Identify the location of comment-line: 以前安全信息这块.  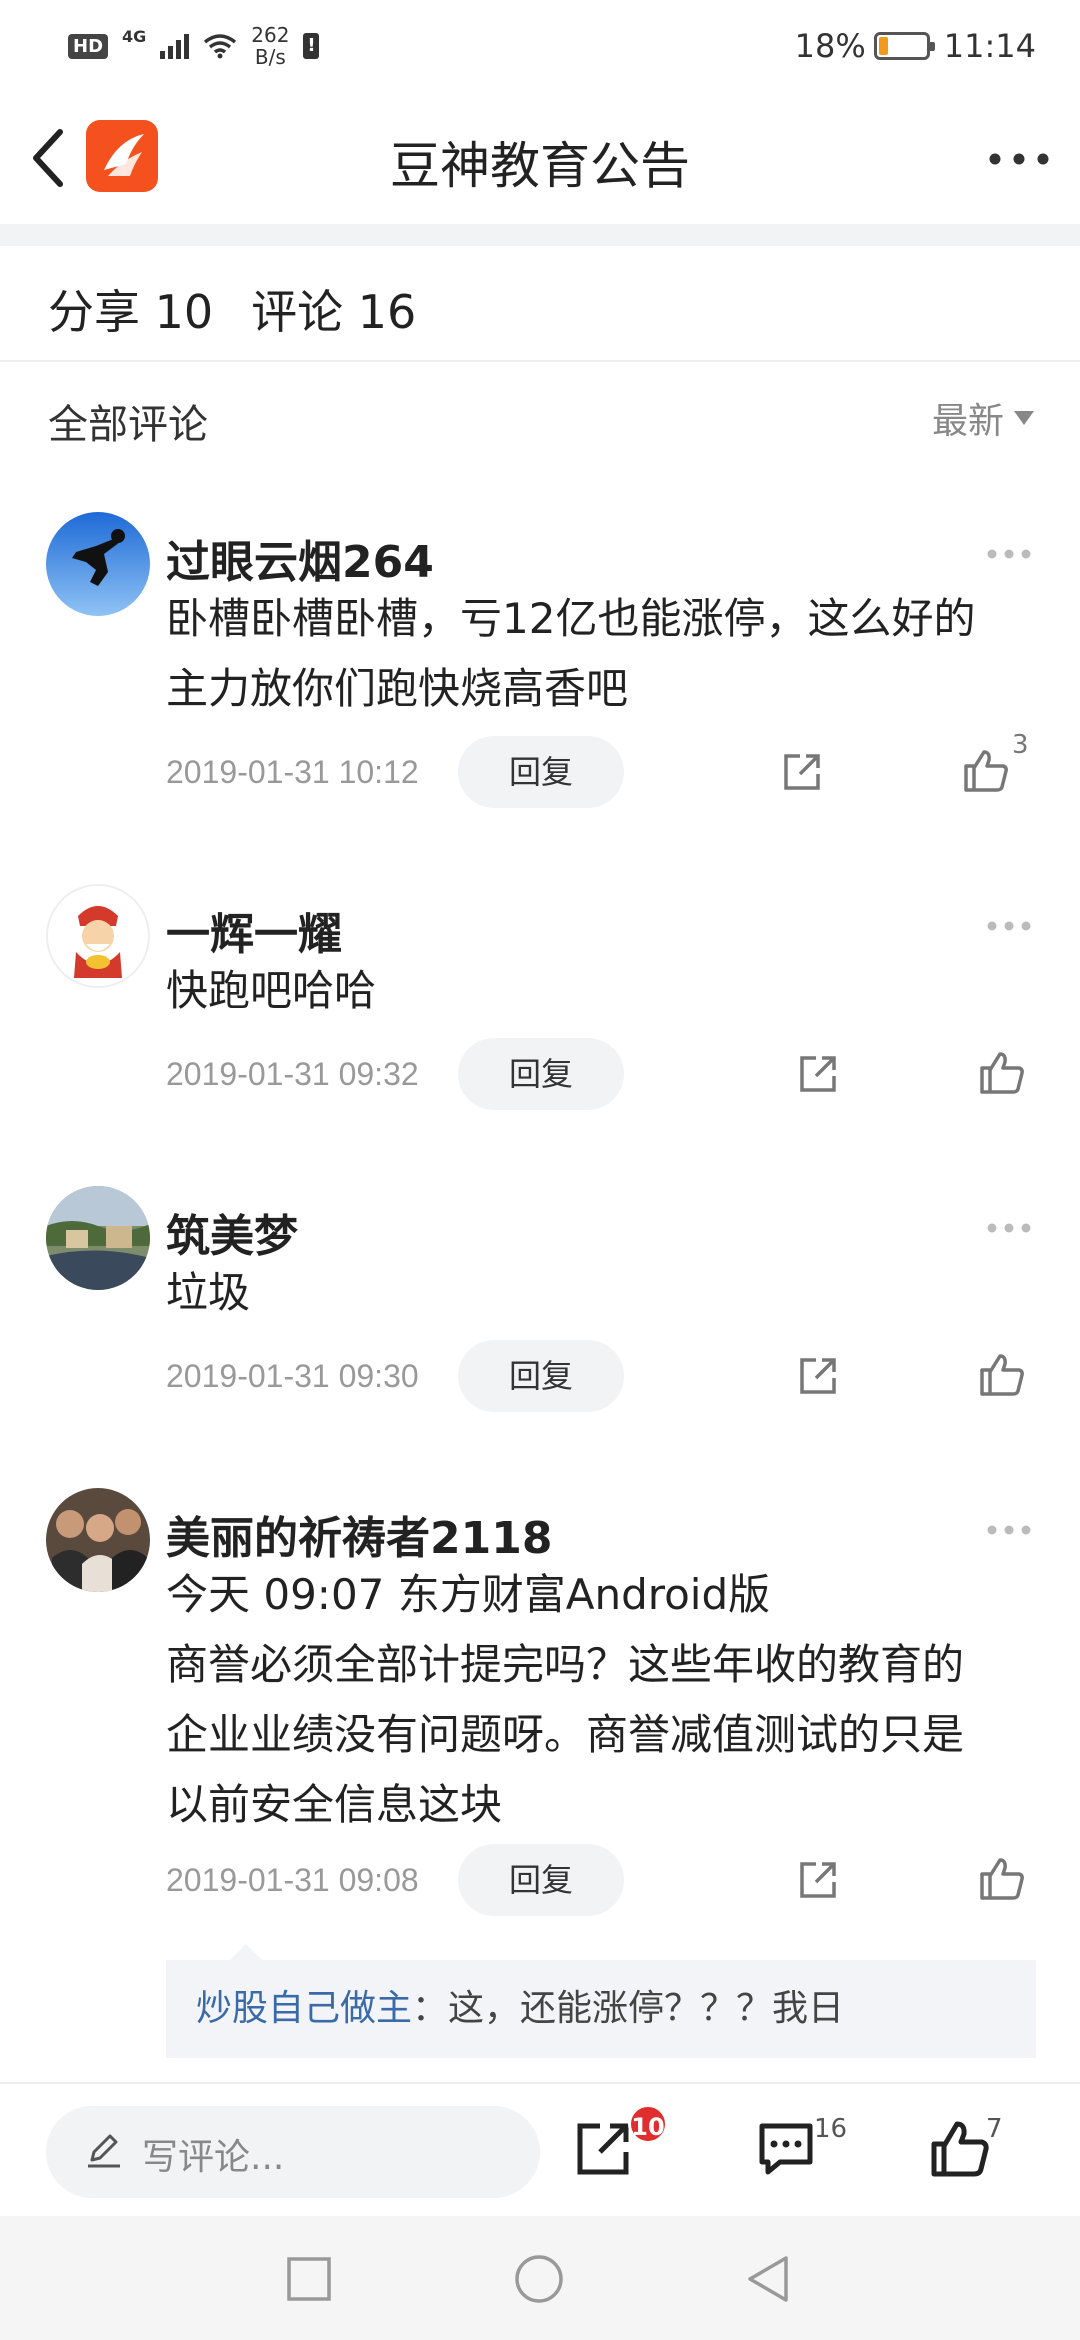
(334, 1804).